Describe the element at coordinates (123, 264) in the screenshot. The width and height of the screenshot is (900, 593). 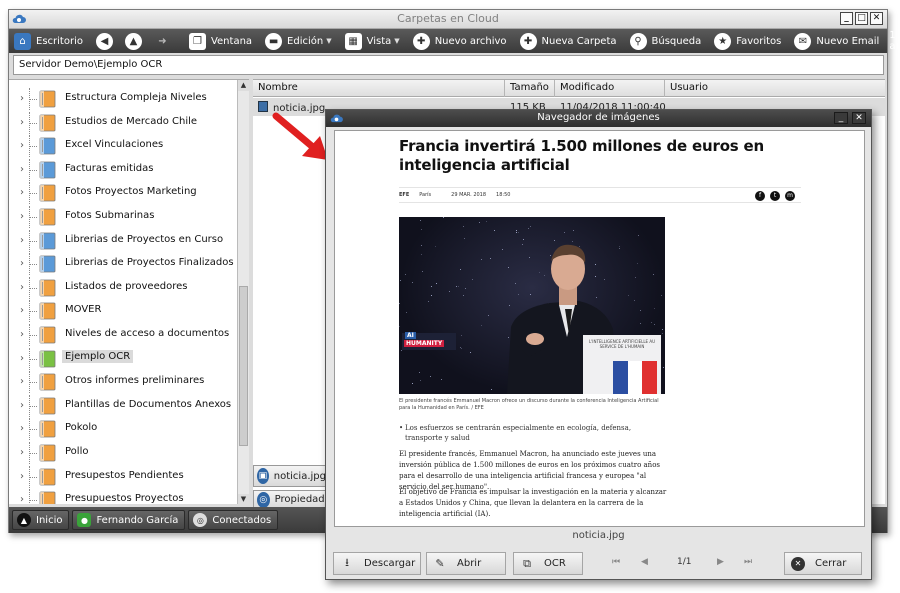
I see `tree-item: › Librerias de Proyectos Finalizados` at that location.